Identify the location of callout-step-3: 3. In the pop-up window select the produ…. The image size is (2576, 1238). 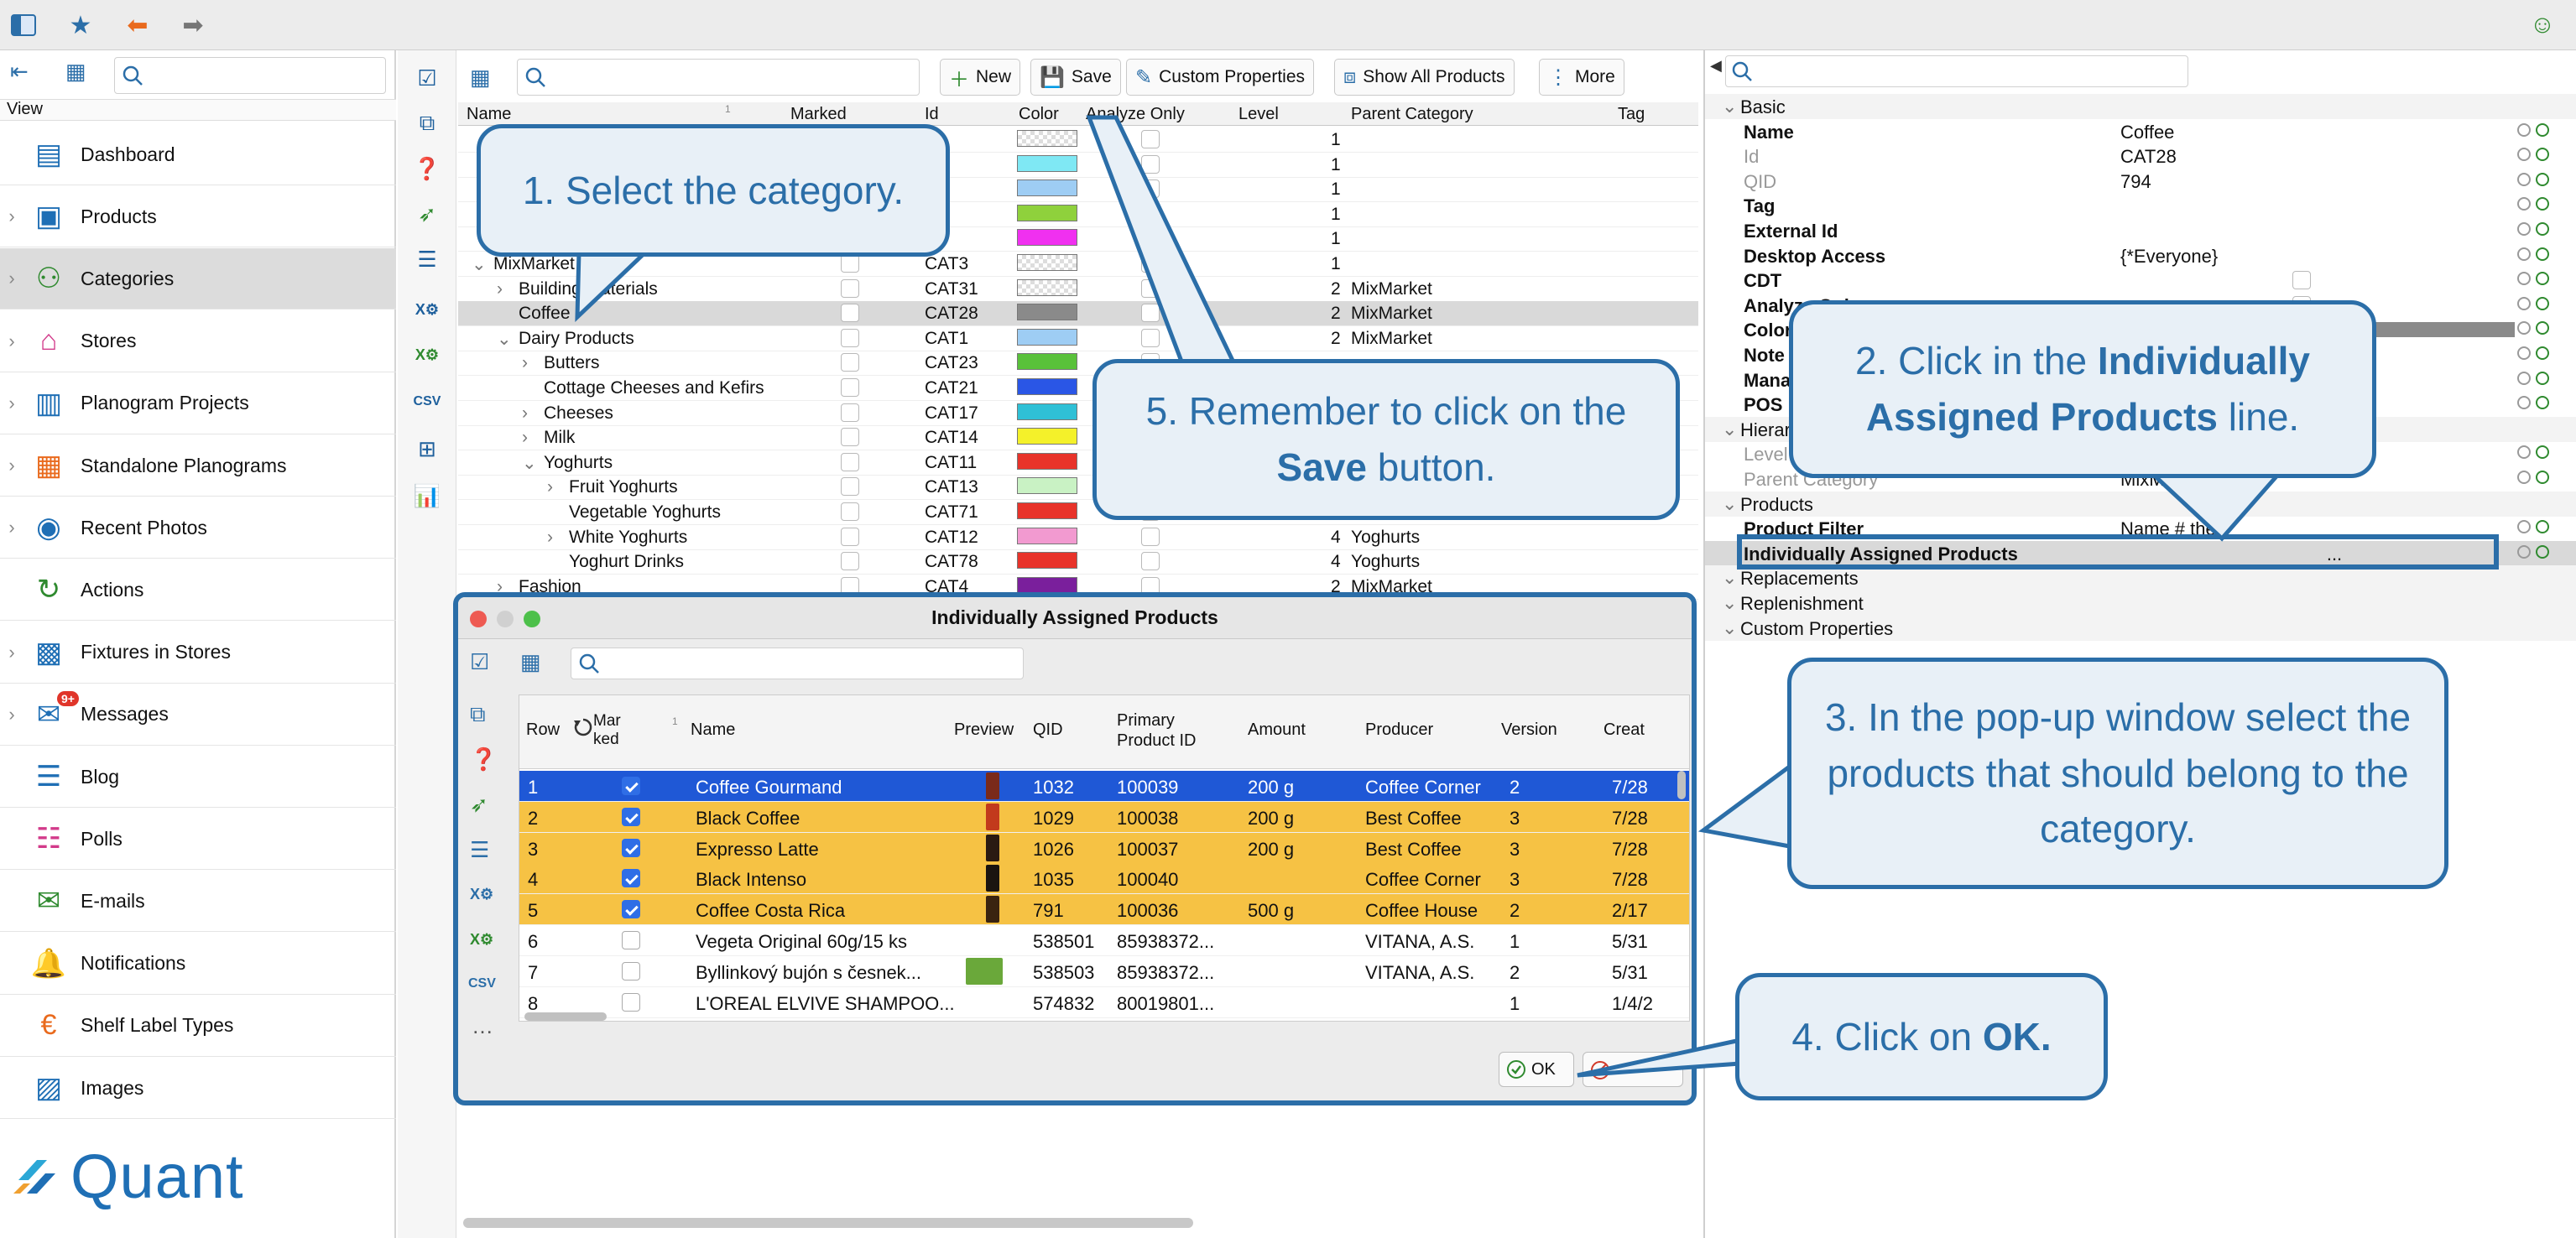
(2117, 773).